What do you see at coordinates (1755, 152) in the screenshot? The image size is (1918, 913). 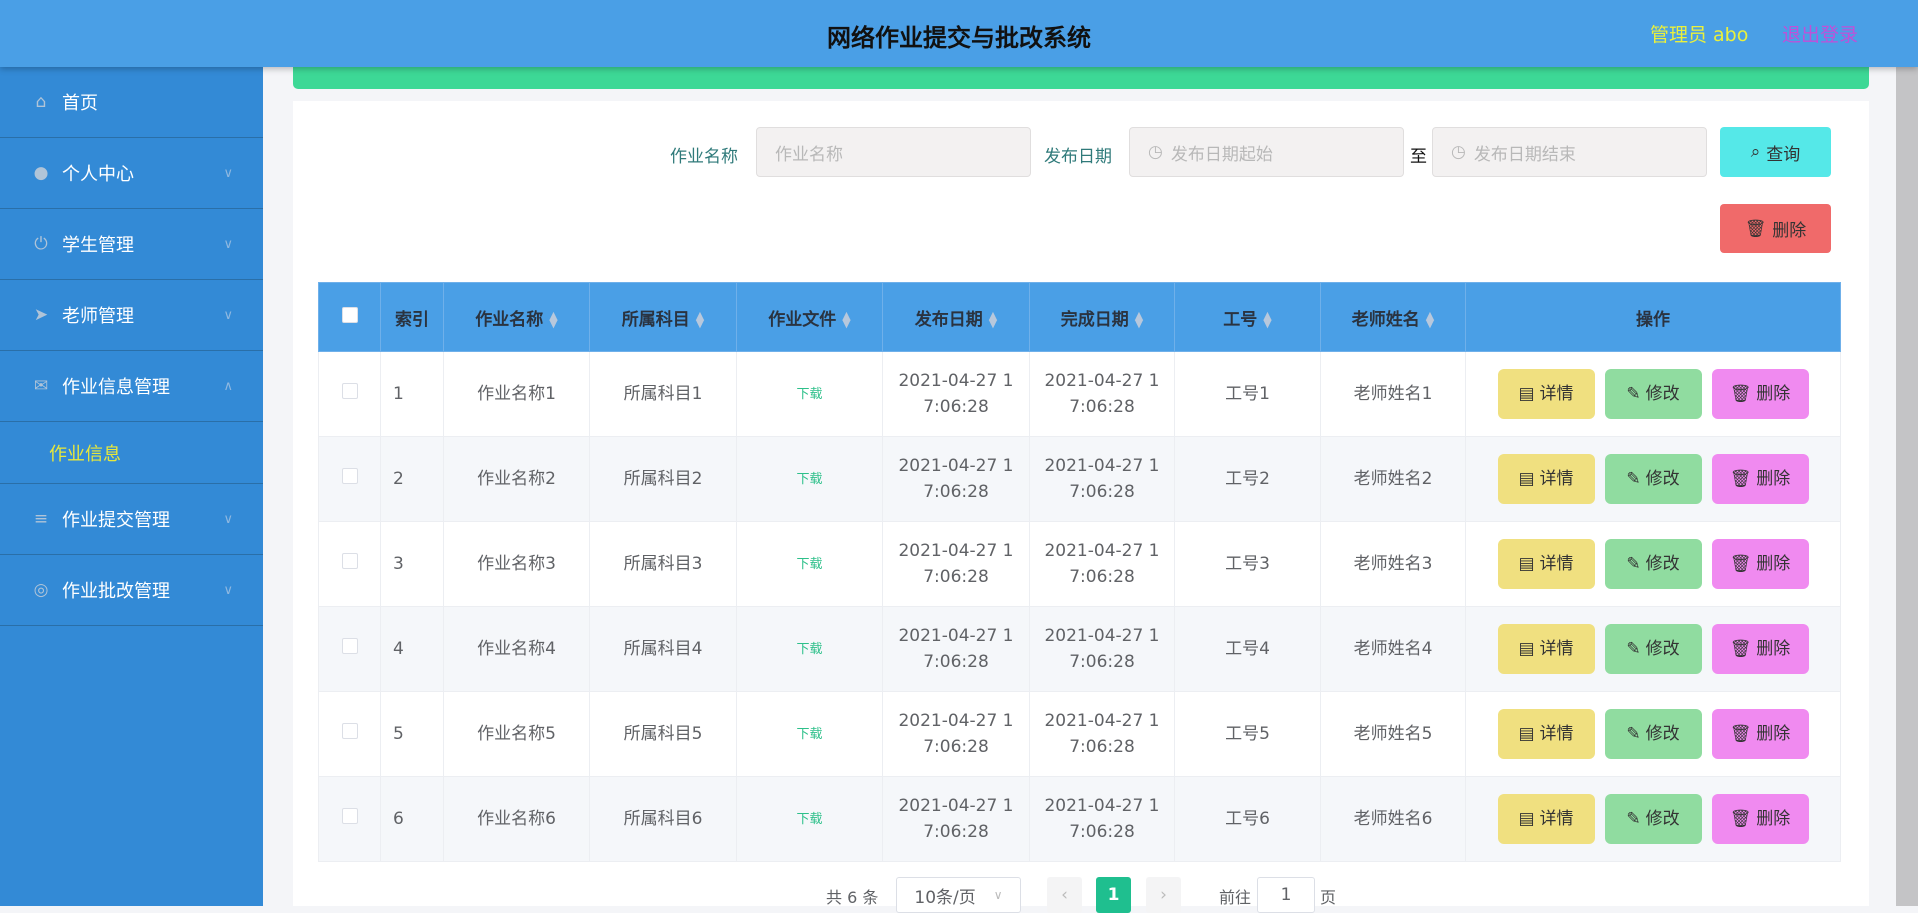 I see `search-icon: ⌕` at bounding box center [1755, 152].